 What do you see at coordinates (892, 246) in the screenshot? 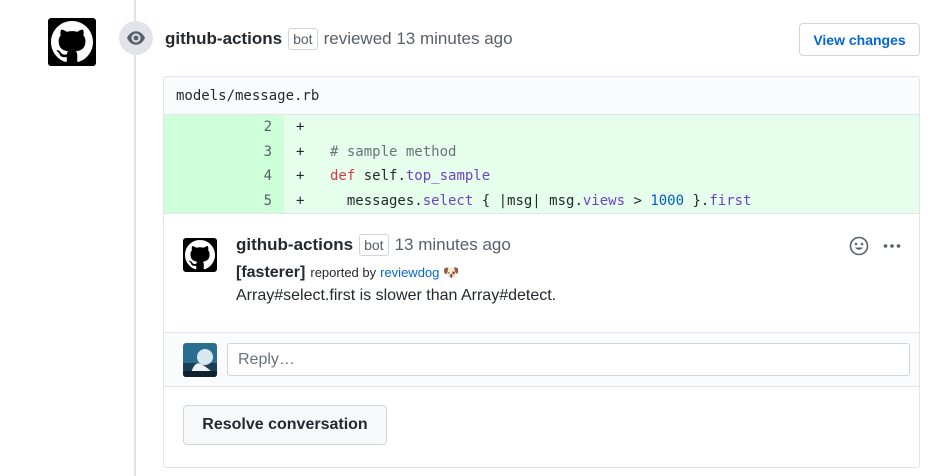
I see `kebab-menu-icon` at bounding box center [892, 246].